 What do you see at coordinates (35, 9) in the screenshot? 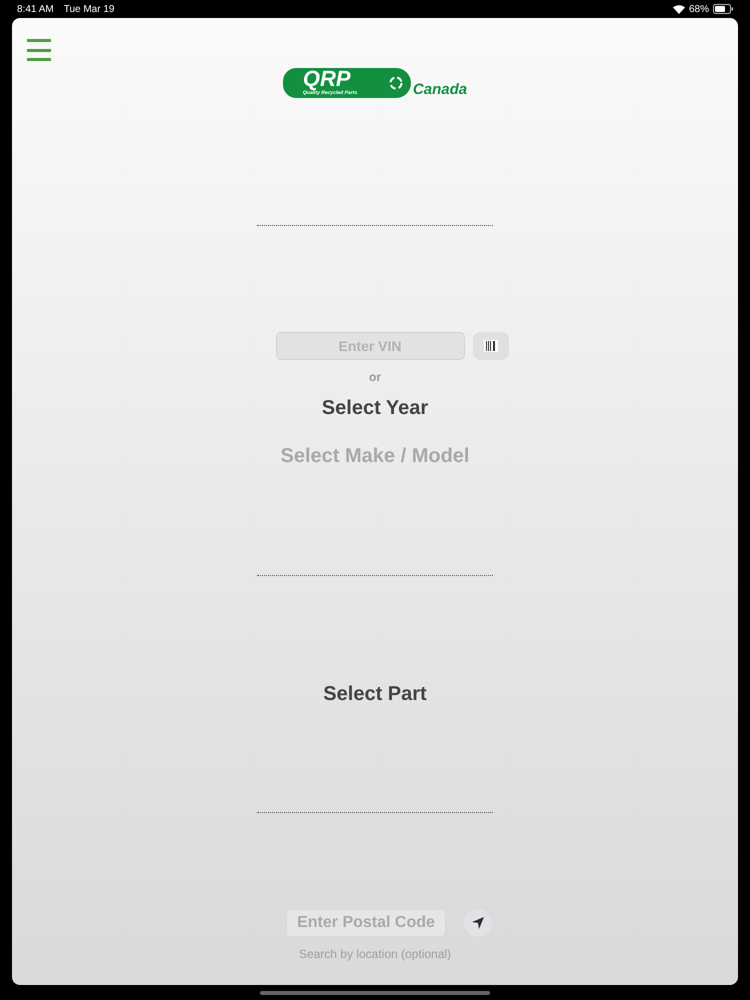
I see `status-time: 8:41 AM` at bounding box center [35, 9].